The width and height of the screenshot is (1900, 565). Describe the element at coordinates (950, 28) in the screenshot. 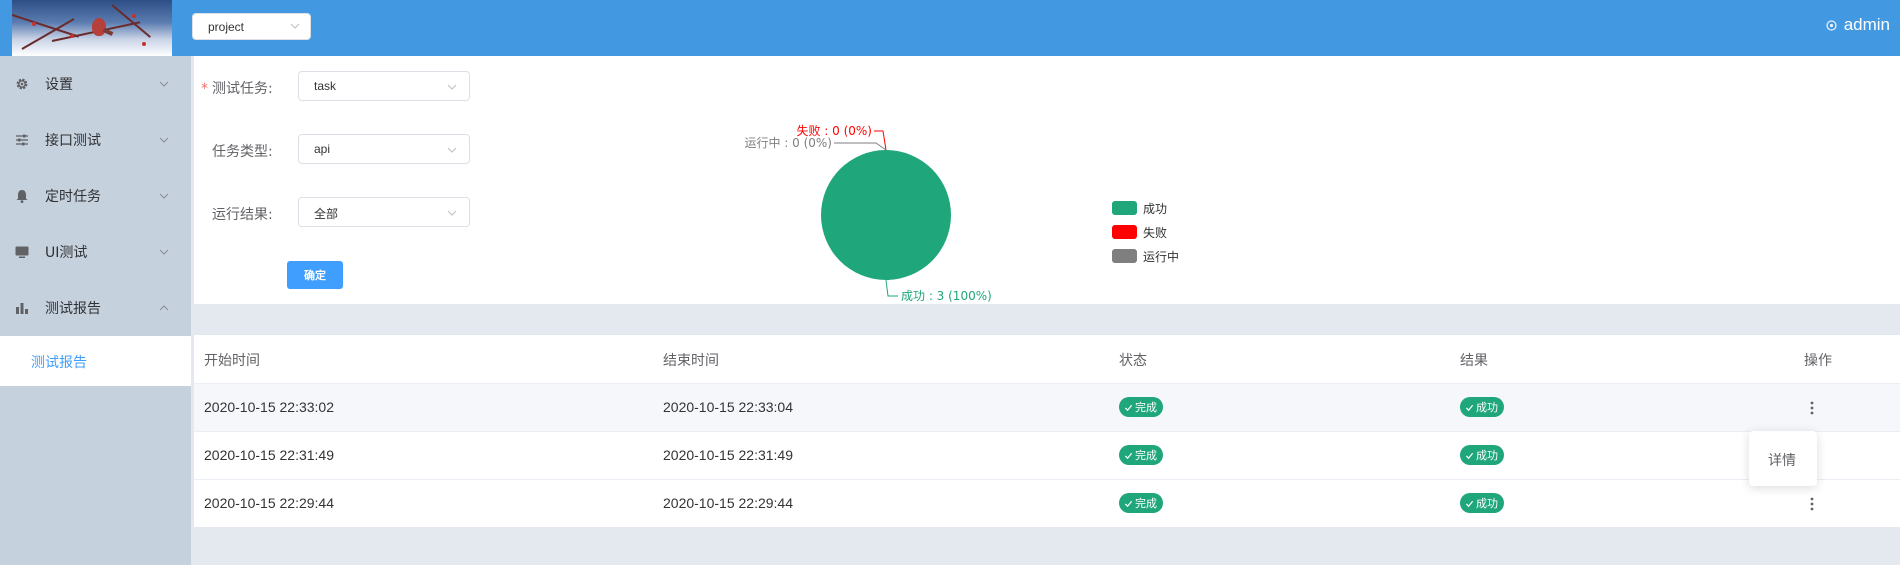

I see `top-header: project admin` at that location.